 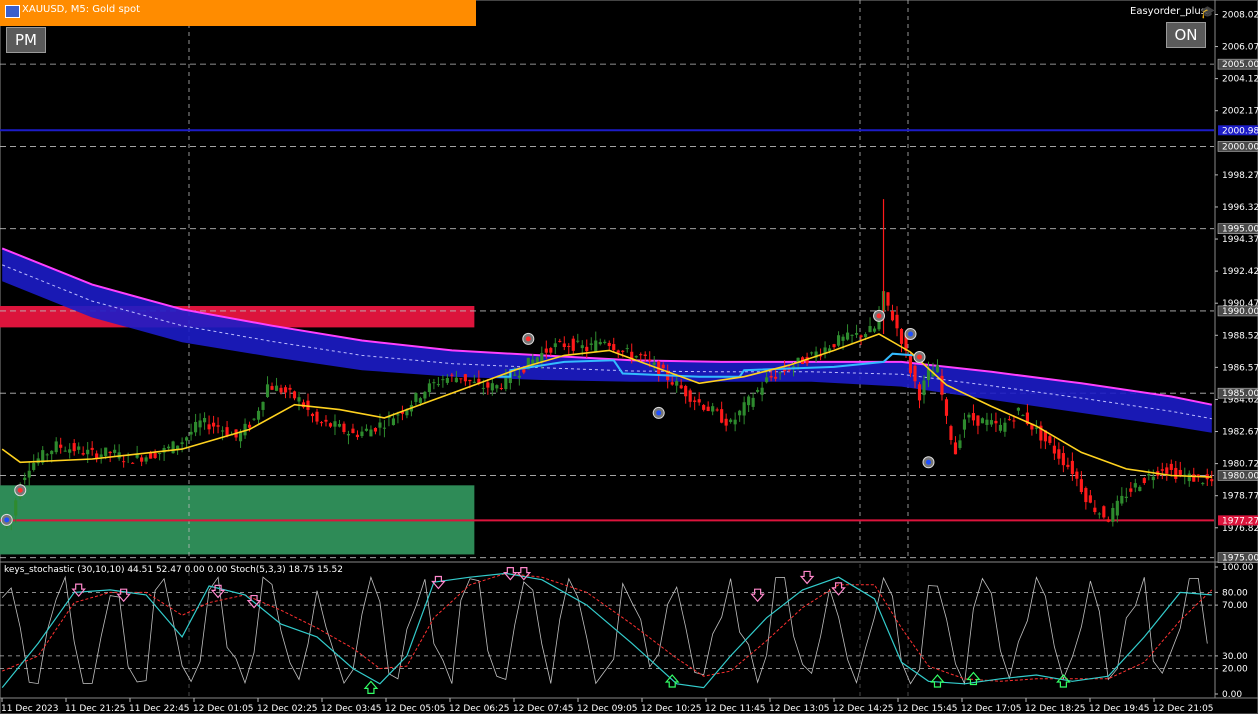 What do you see at coordinates (1207, 12) in the screenshot?
I see `graduation-cap-icon: 🎓` at bounding box center [1207, 12].